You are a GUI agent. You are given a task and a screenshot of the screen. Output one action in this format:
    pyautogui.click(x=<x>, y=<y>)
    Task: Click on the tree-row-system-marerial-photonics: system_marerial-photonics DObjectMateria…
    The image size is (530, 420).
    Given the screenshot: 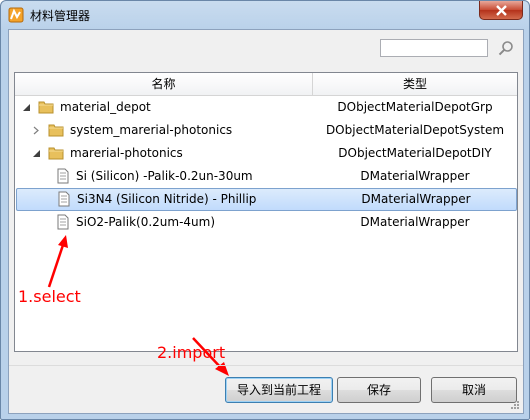 What is the action you would take?
    pyautogui.click(x=266, y=130)
    